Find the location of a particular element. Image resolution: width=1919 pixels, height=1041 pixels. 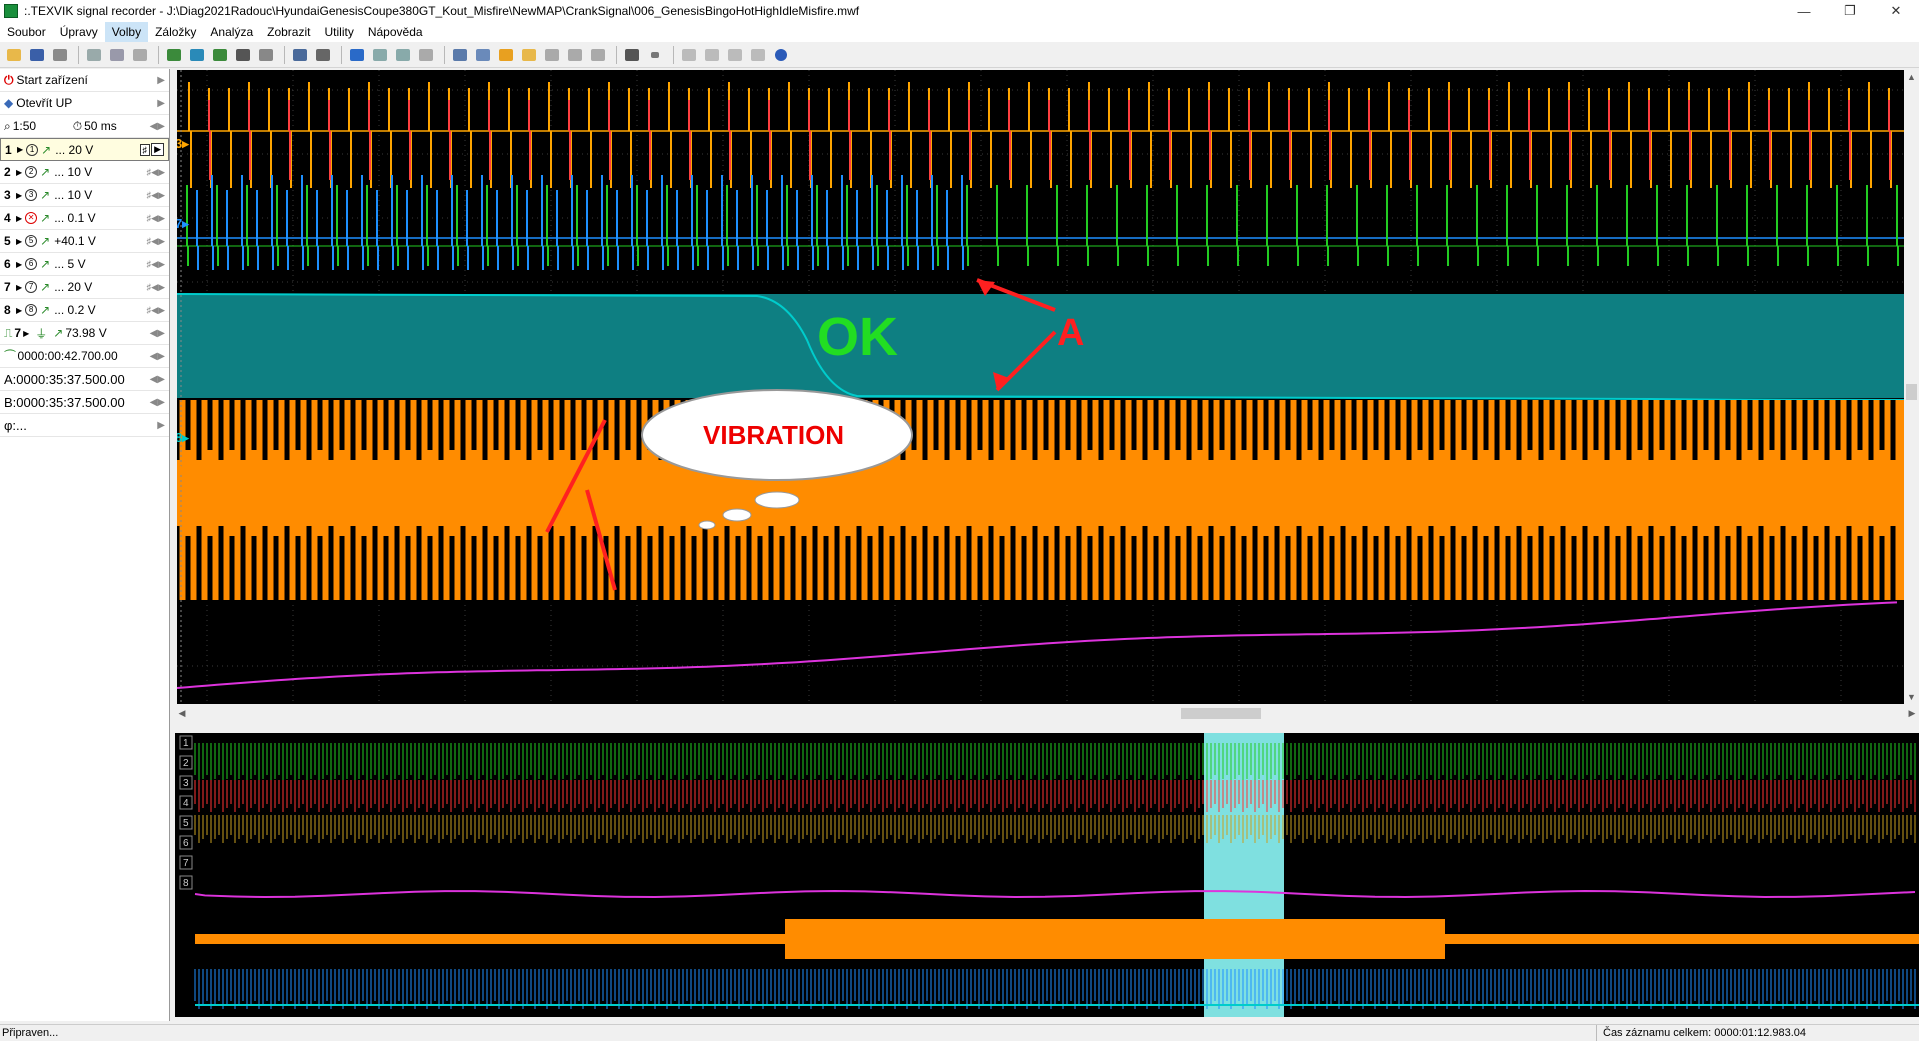

vertical-scrollbar: ▲ ▼ is located at coordinates (1911, 387).